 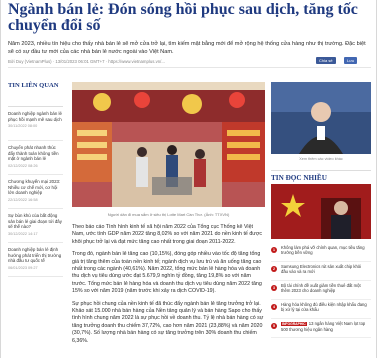 What do you see at coordinates (274, 326) in the screenshot?
I see `rank-number: 5` at bounding box center [274, 326].